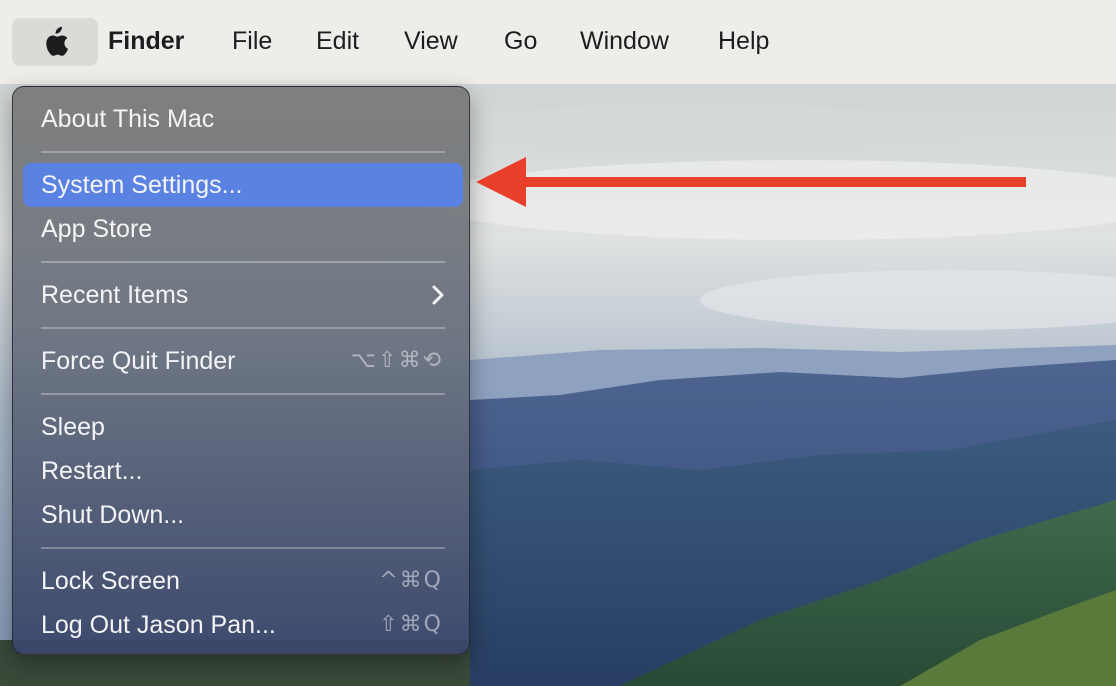 This screenshot has height=686, width=1116. I want to click on menubar-view: View, so click(431, 41).